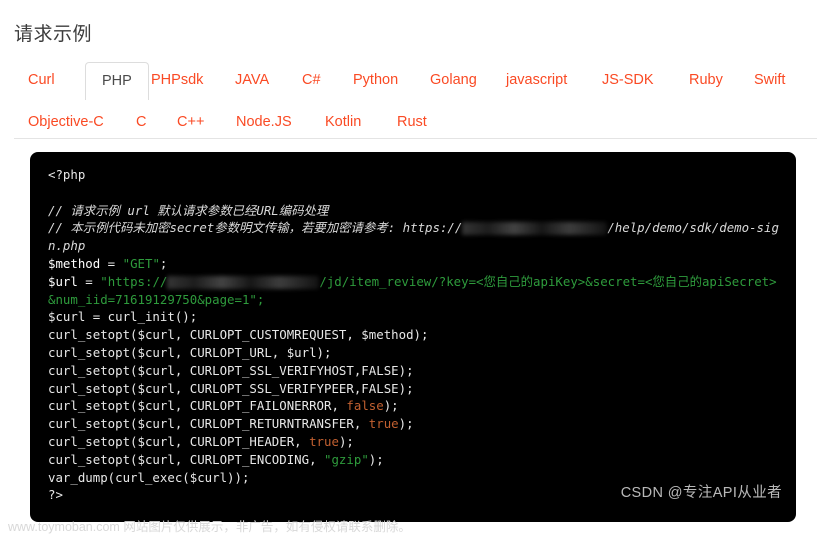  I want to click on page-title: 请求示例, so click(53, 34).